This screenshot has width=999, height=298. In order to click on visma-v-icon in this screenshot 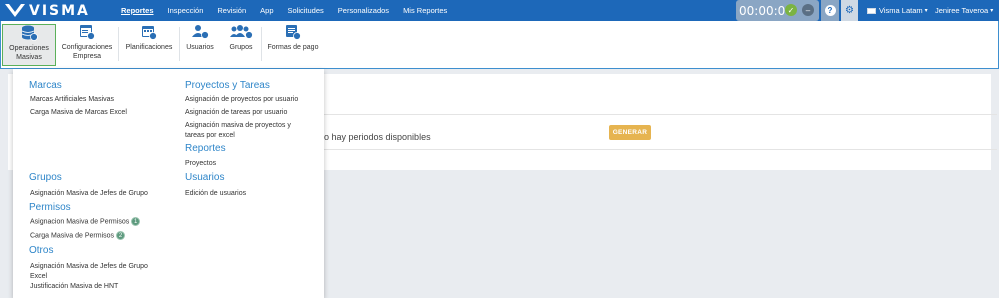, I will do `click(15, 10)`.